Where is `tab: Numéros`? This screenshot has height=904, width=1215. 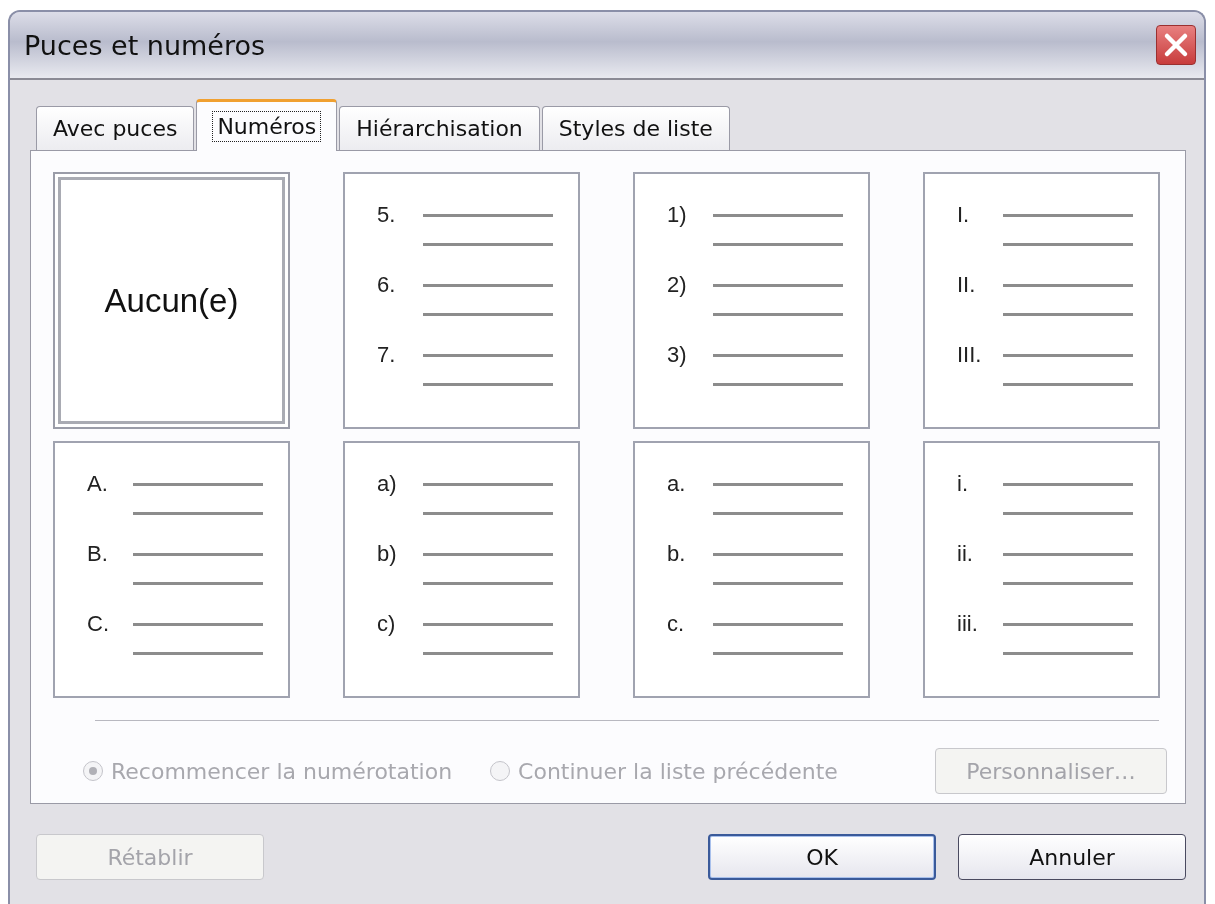
tab: Numéros is located at coordinates (267, 125).